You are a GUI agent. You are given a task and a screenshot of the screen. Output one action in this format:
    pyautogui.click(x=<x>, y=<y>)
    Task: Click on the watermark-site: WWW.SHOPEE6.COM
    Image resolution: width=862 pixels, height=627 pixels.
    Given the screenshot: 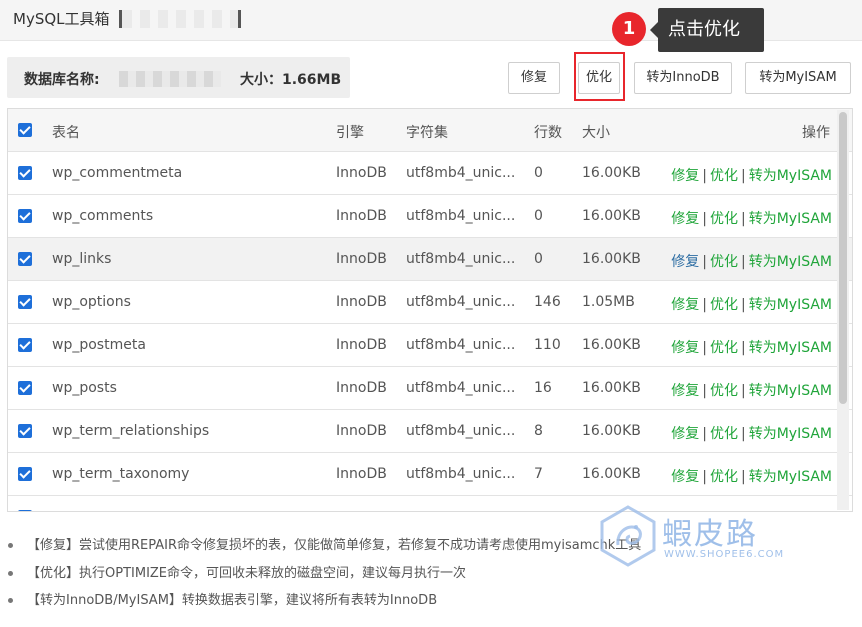 What is the action you would take?
    pyautogui.click(x=724, y=554)
    